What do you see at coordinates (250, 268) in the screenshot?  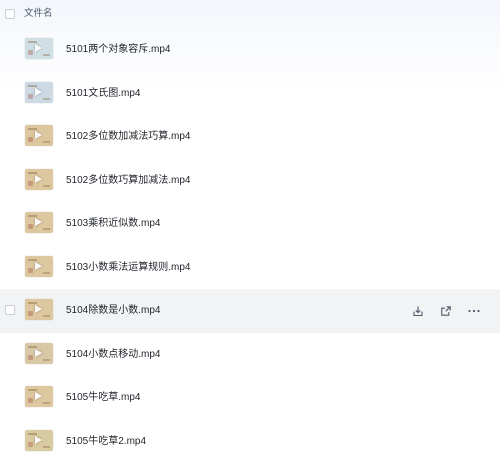 I see `file-row: 5103小数乘法运算规则.mp4` at bounding box center [250, 268].